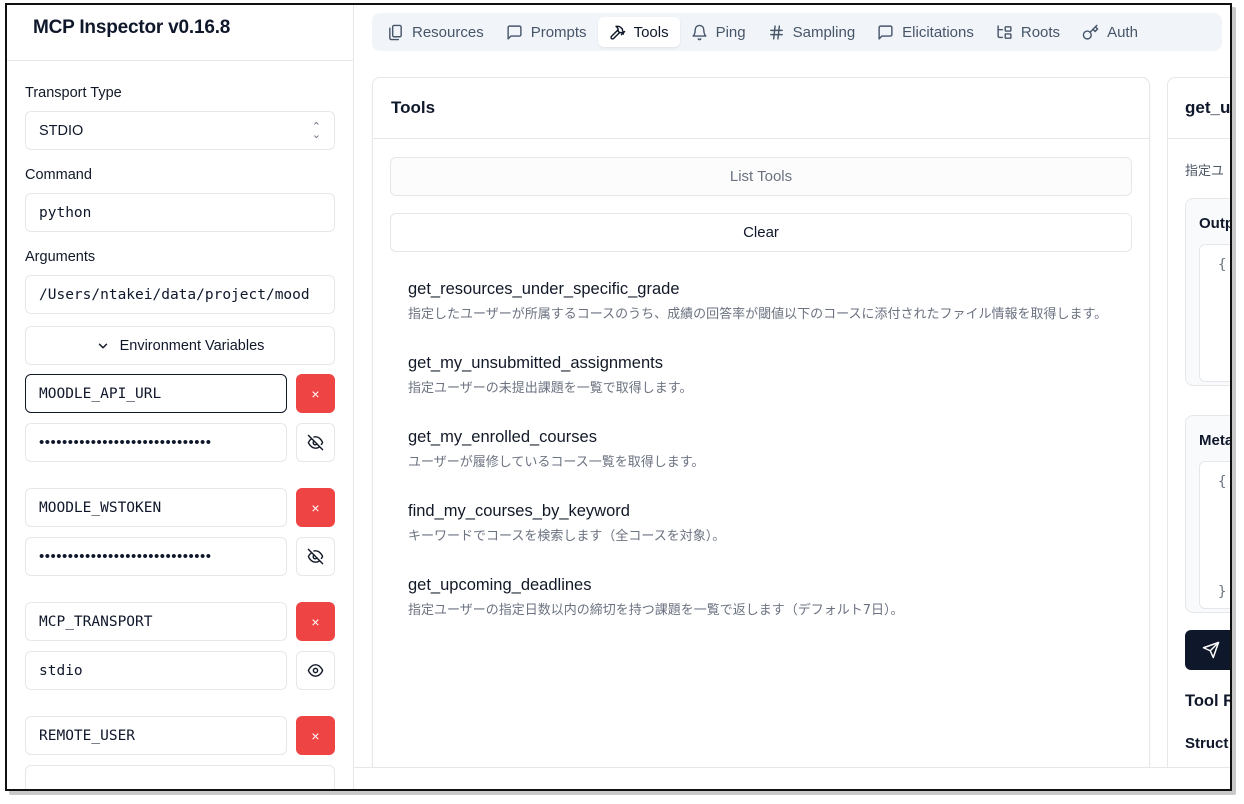 This screenshot has width=1244, height=804. I want to click on transport-type-label: Transport Type, so click(73, 93).